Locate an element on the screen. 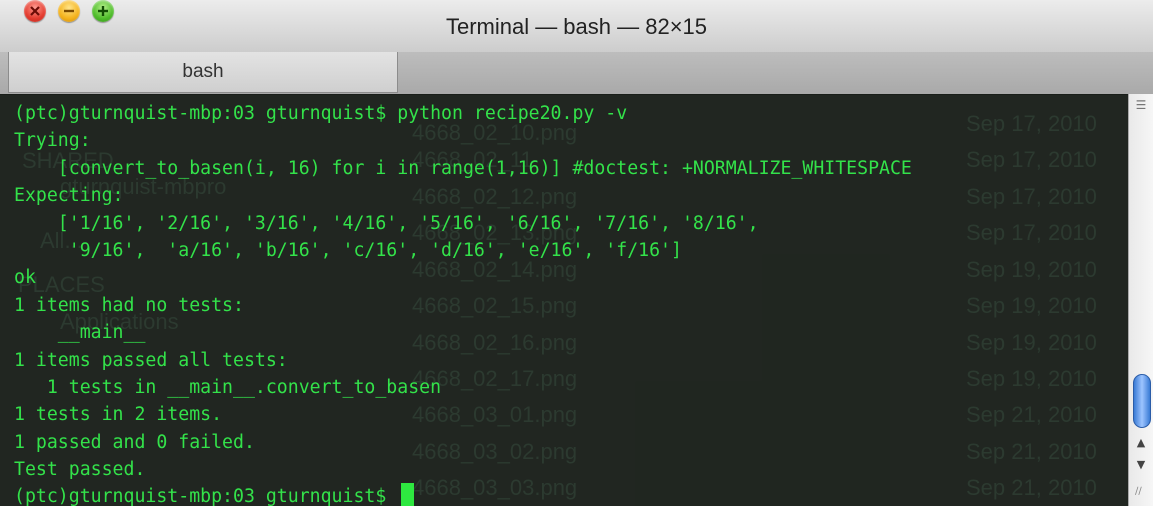 The width and height of the screenshot is (1153, 506). terminal-line: 1 items passed all tests: is located at coordinates (151, 360).